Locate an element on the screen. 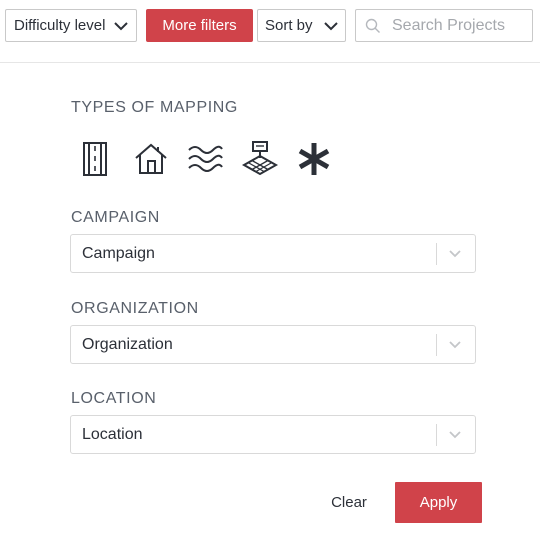 This screenshot has width=540, height=533. more-filters-button: More filters is located at coordinates (199, 25).